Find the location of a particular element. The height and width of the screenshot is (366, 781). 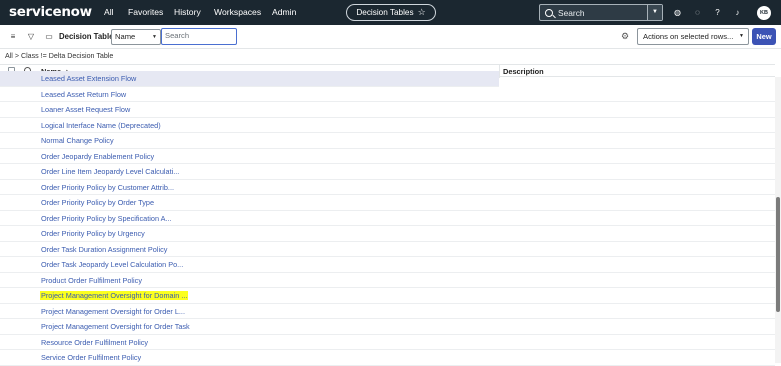

global-search: Search ▼ is located at coordinates (601, 12).